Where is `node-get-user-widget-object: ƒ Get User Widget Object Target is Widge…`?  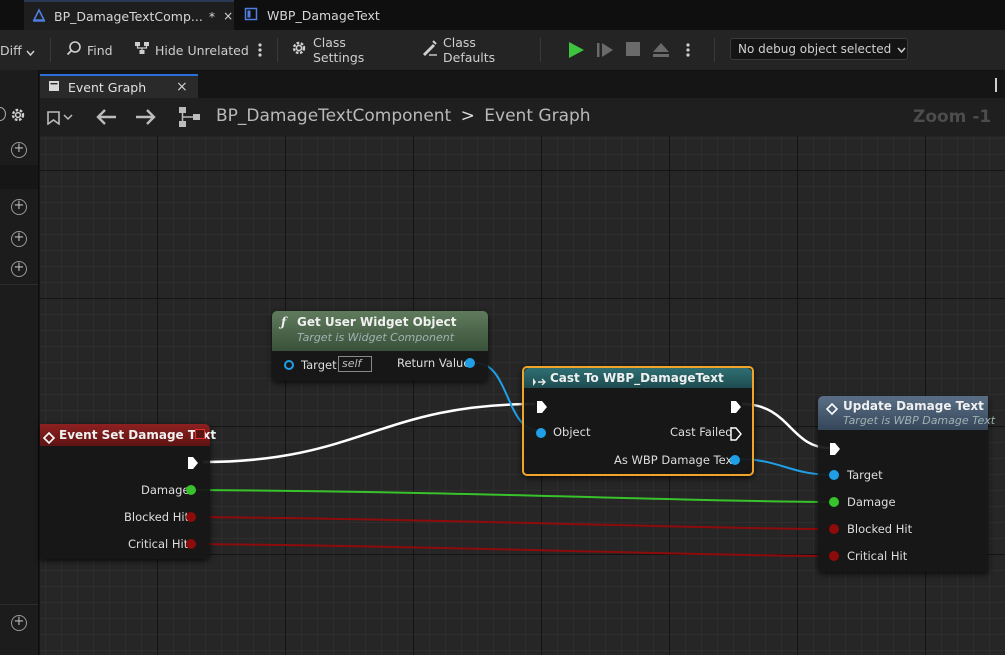 node-get-user-widget-object: ƒ Get User Widget Object Target is Widge… is located at coordinates (380, 346).